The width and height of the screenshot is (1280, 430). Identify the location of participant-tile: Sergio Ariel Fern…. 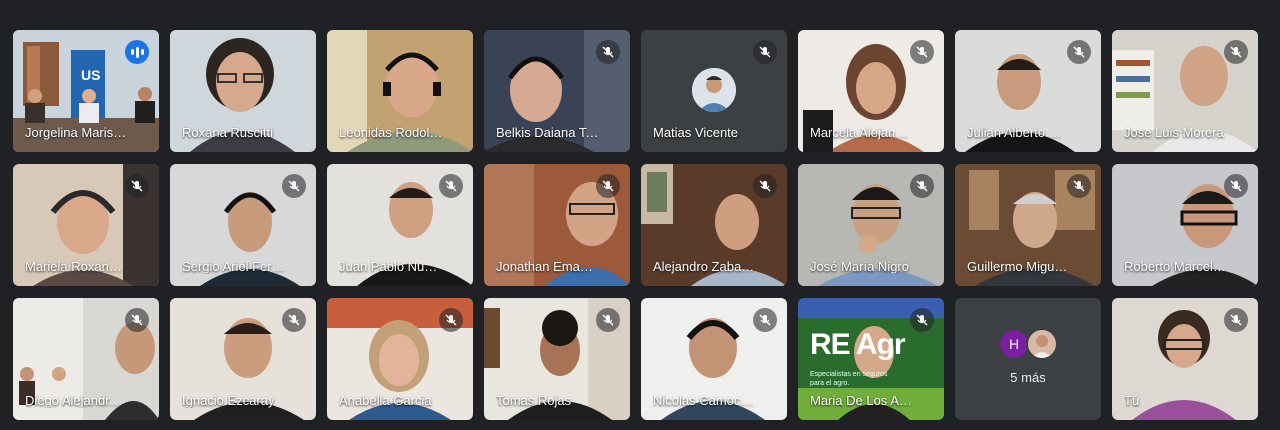
(243, 225).